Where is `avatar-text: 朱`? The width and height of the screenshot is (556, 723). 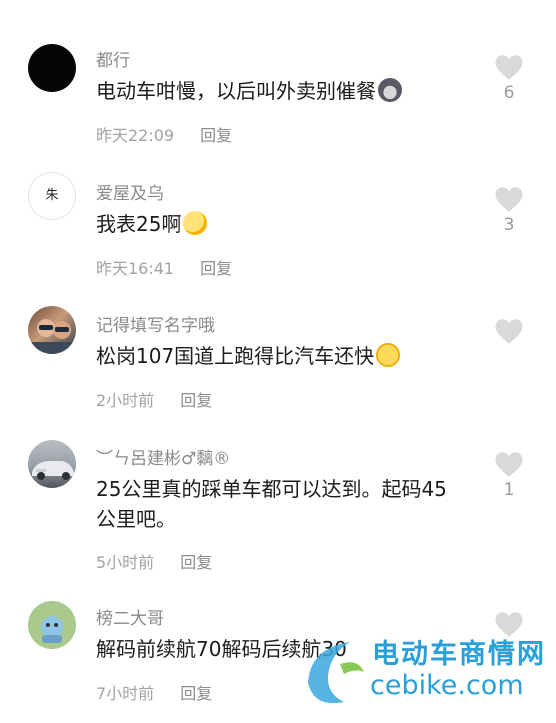 avatar-text: 朱 is located at coordinates (52, 195).